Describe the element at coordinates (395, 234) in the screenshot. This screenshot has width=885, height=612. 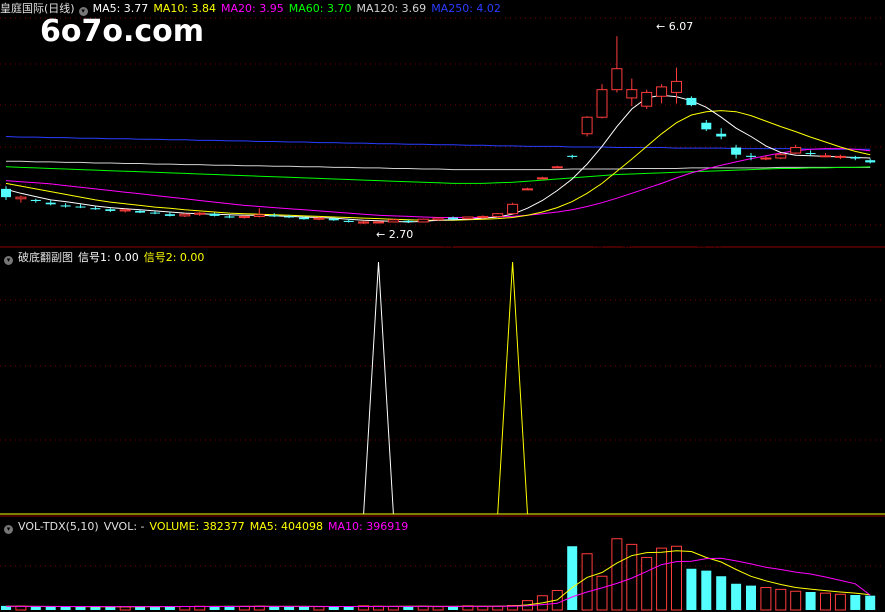
I see `low-price-label: ← 2.70` at that location.